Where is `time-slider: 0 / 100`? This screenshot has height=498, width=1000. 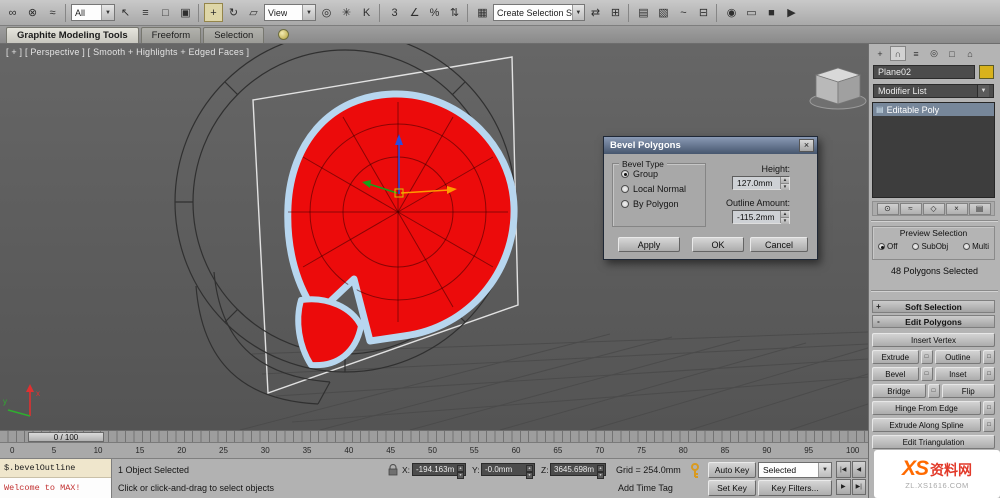
time-slider: 0 / 100 is located at coordinates (66, 437).